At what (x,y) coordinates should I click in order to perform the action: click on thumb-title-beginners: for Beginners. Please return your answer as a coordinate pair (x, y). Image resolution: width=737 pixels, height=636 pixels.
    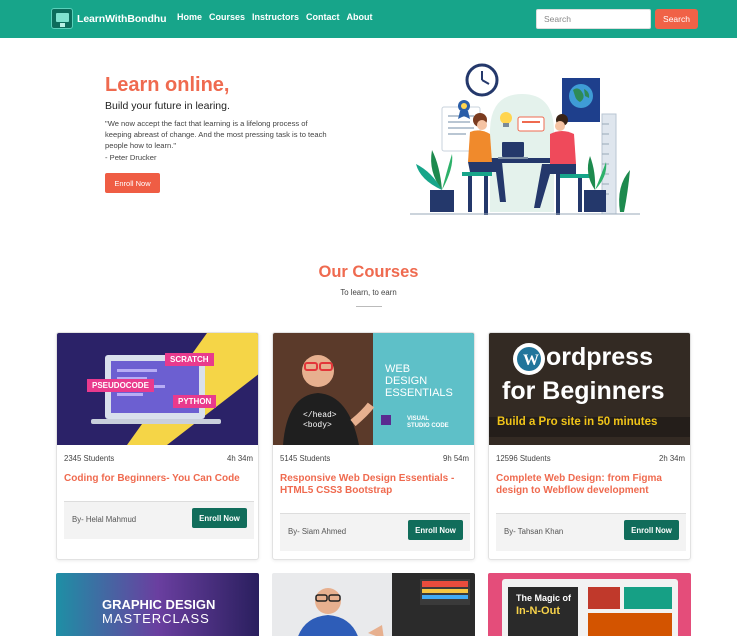
    Looking at the image, I should click on (583, 391).